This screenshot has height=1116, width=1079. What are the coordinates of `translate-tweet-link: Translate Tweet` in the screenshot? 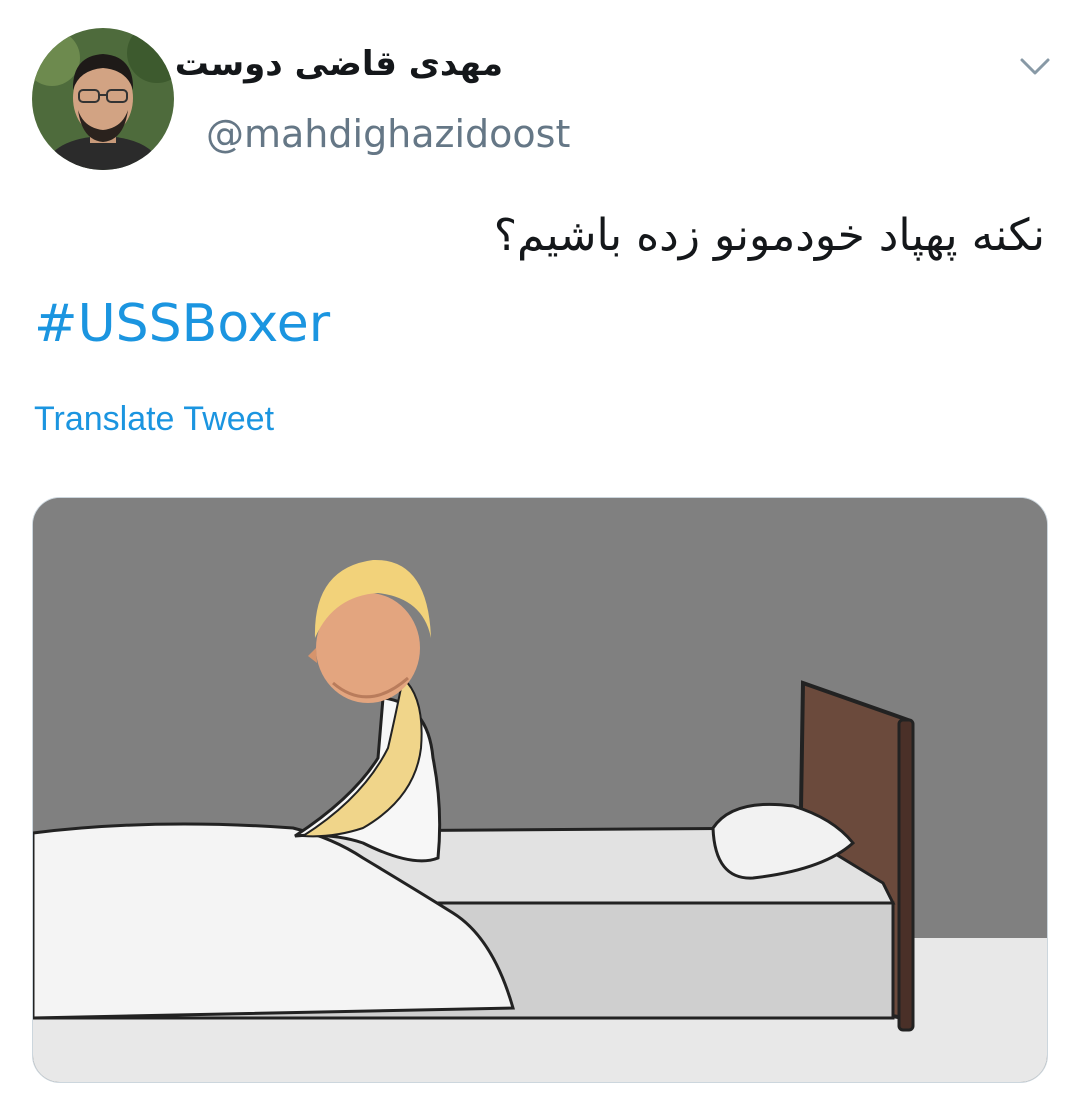 It's located at (154, 419).